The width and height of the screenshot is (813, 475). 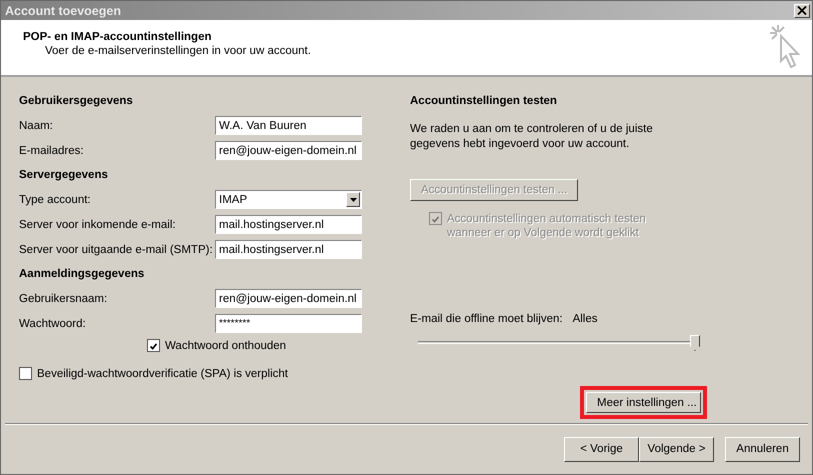 What do you see at coordinates (63, 11) in the screenshot?
I see `window-title: Account toevoegen` at bounding box center [63, 11].